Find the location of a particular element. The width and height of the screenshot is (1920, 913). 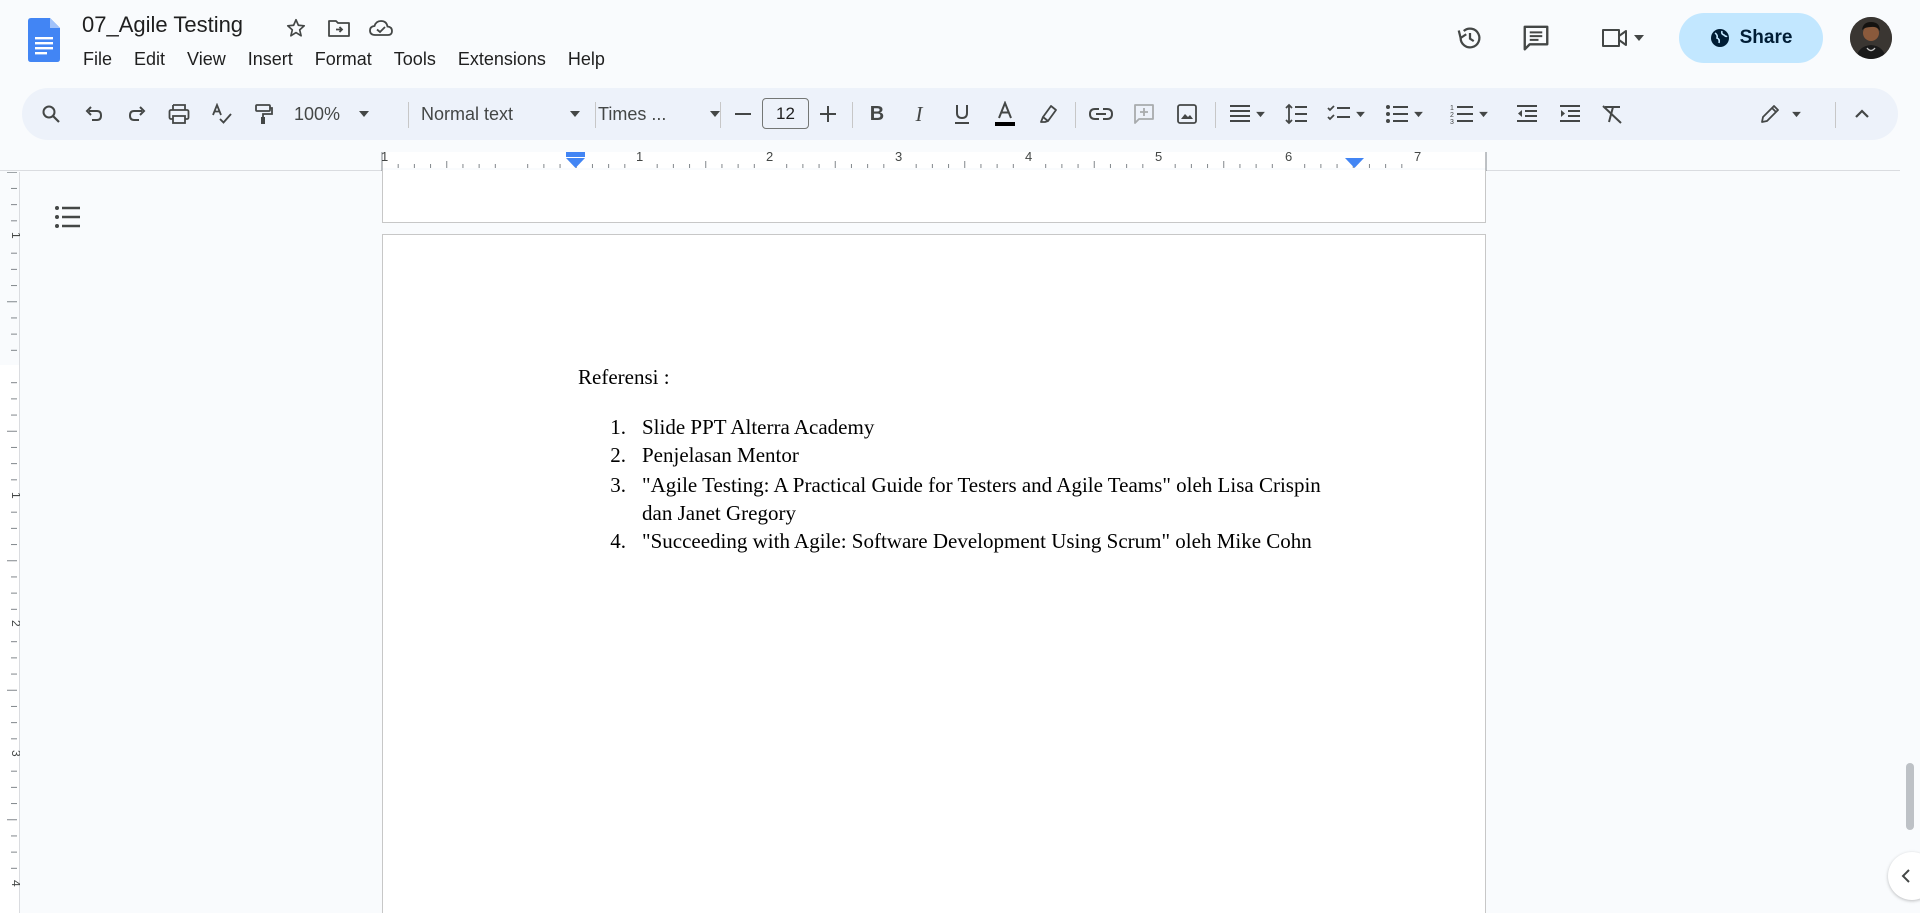

increase-font-size-button is located at coordinates (828, 114).